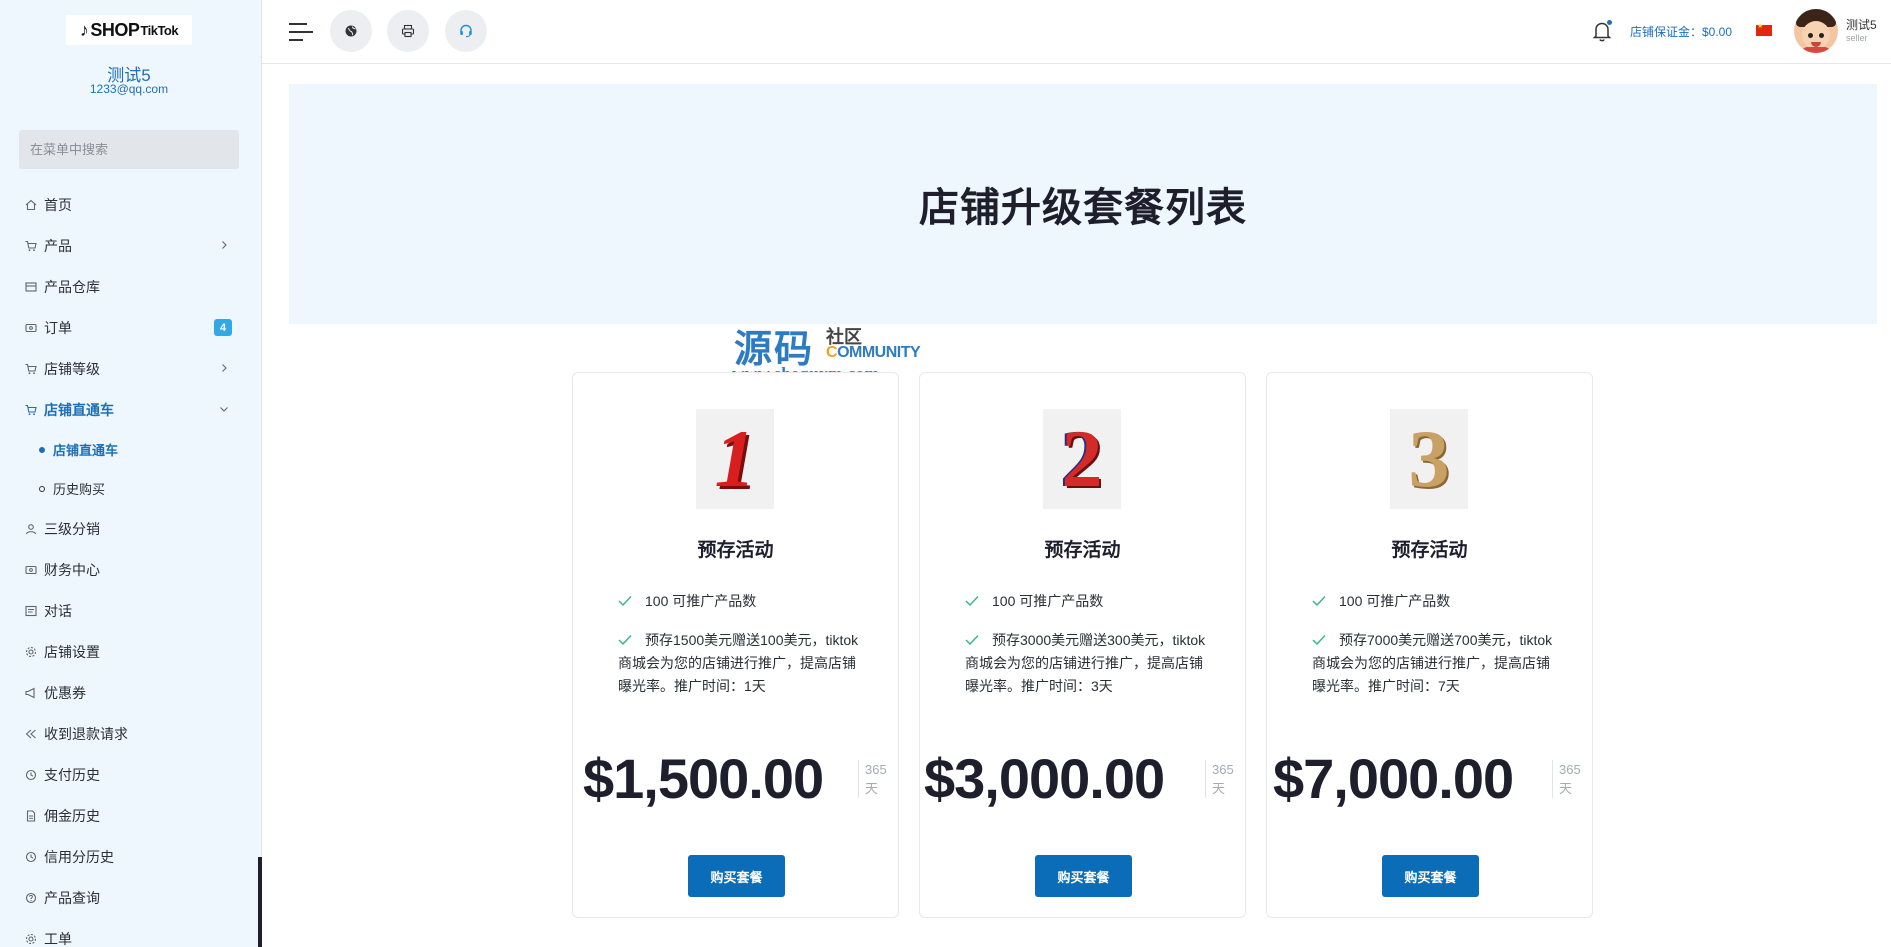 The width and height of the screenshot is (1891, 947). I want to click on shop-logo: ♪ SHOP TikTok, so click(129, 30).